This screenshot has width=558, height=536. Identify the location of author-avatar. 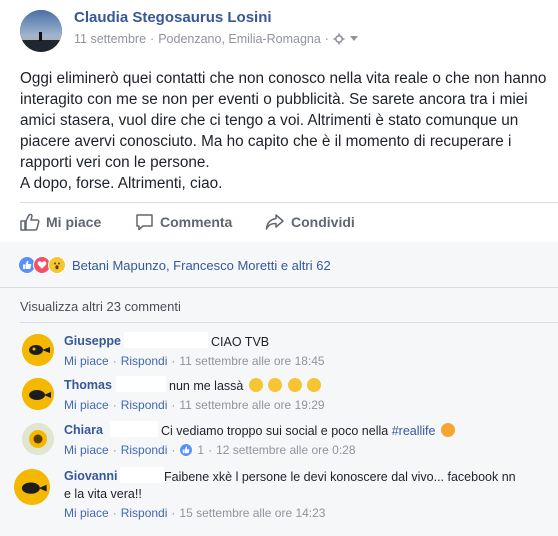
(41, 31).